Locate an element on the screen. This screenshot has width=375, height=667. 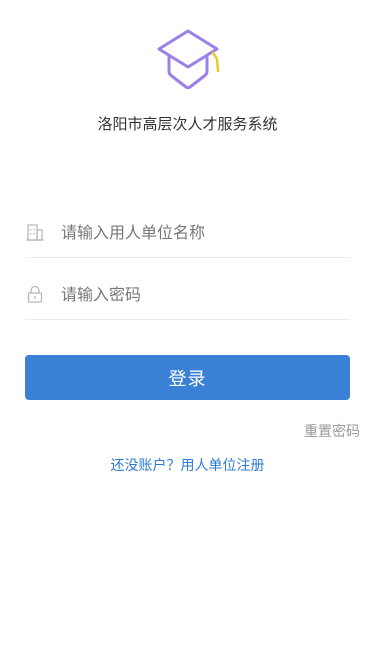
password-field is located at coordinates (187, 294).